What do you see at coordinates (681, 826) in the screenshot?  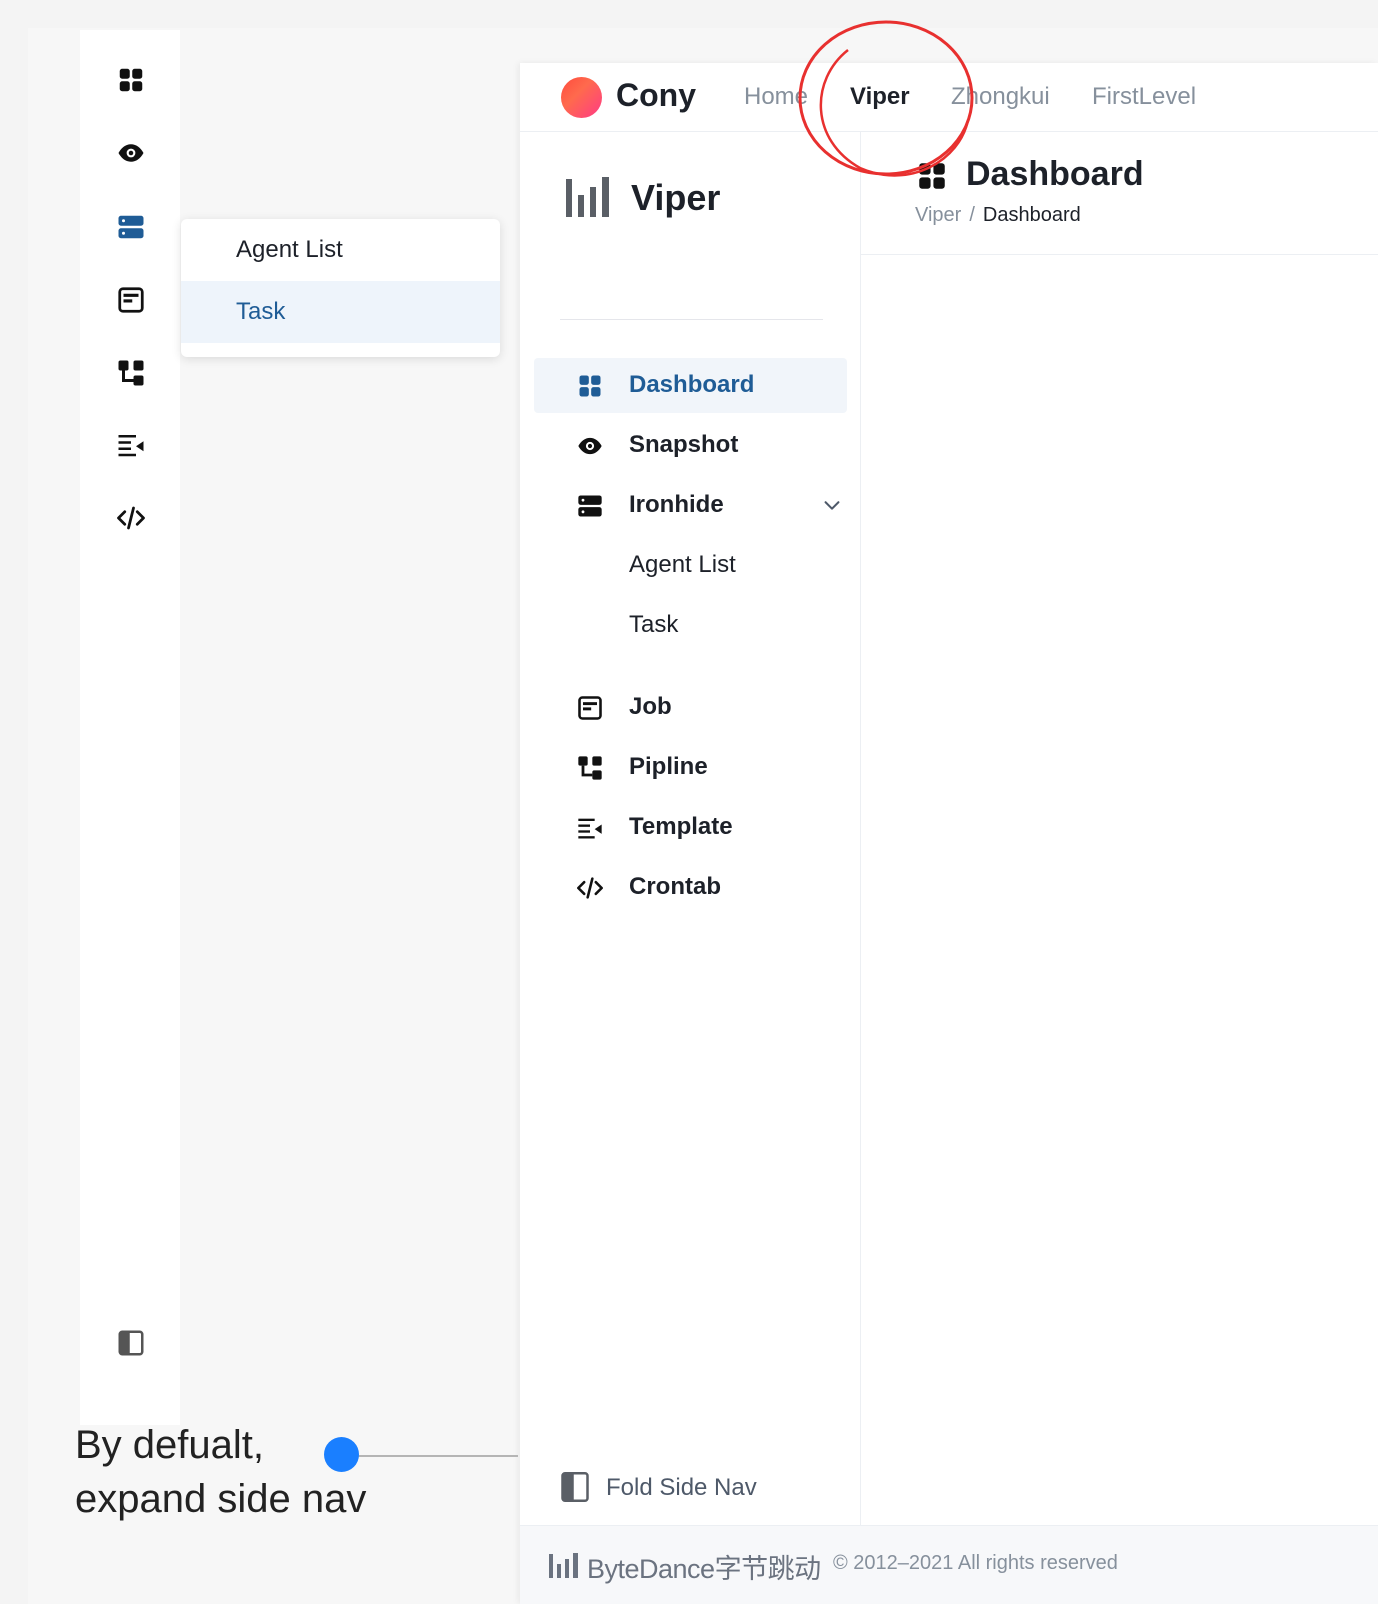 I see `sidebar-item-label: Template` at bounding box center [681, 826].